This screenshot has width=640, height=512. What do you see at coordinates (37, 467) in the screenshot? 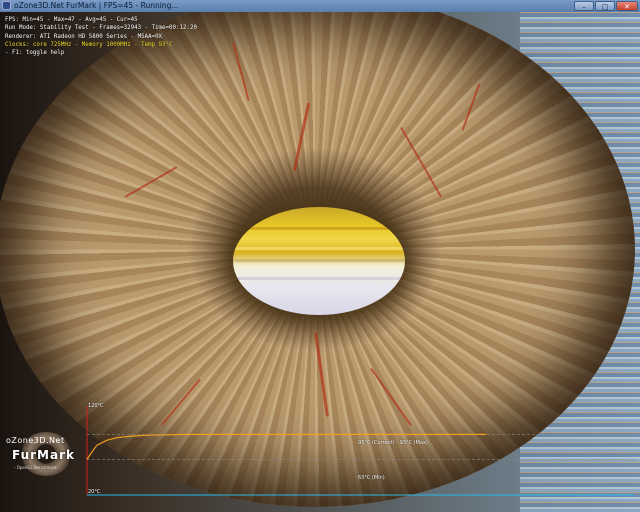
I see `logo-subtitle: - OpenGL Benchmark -` at bounding box center [37, 467].